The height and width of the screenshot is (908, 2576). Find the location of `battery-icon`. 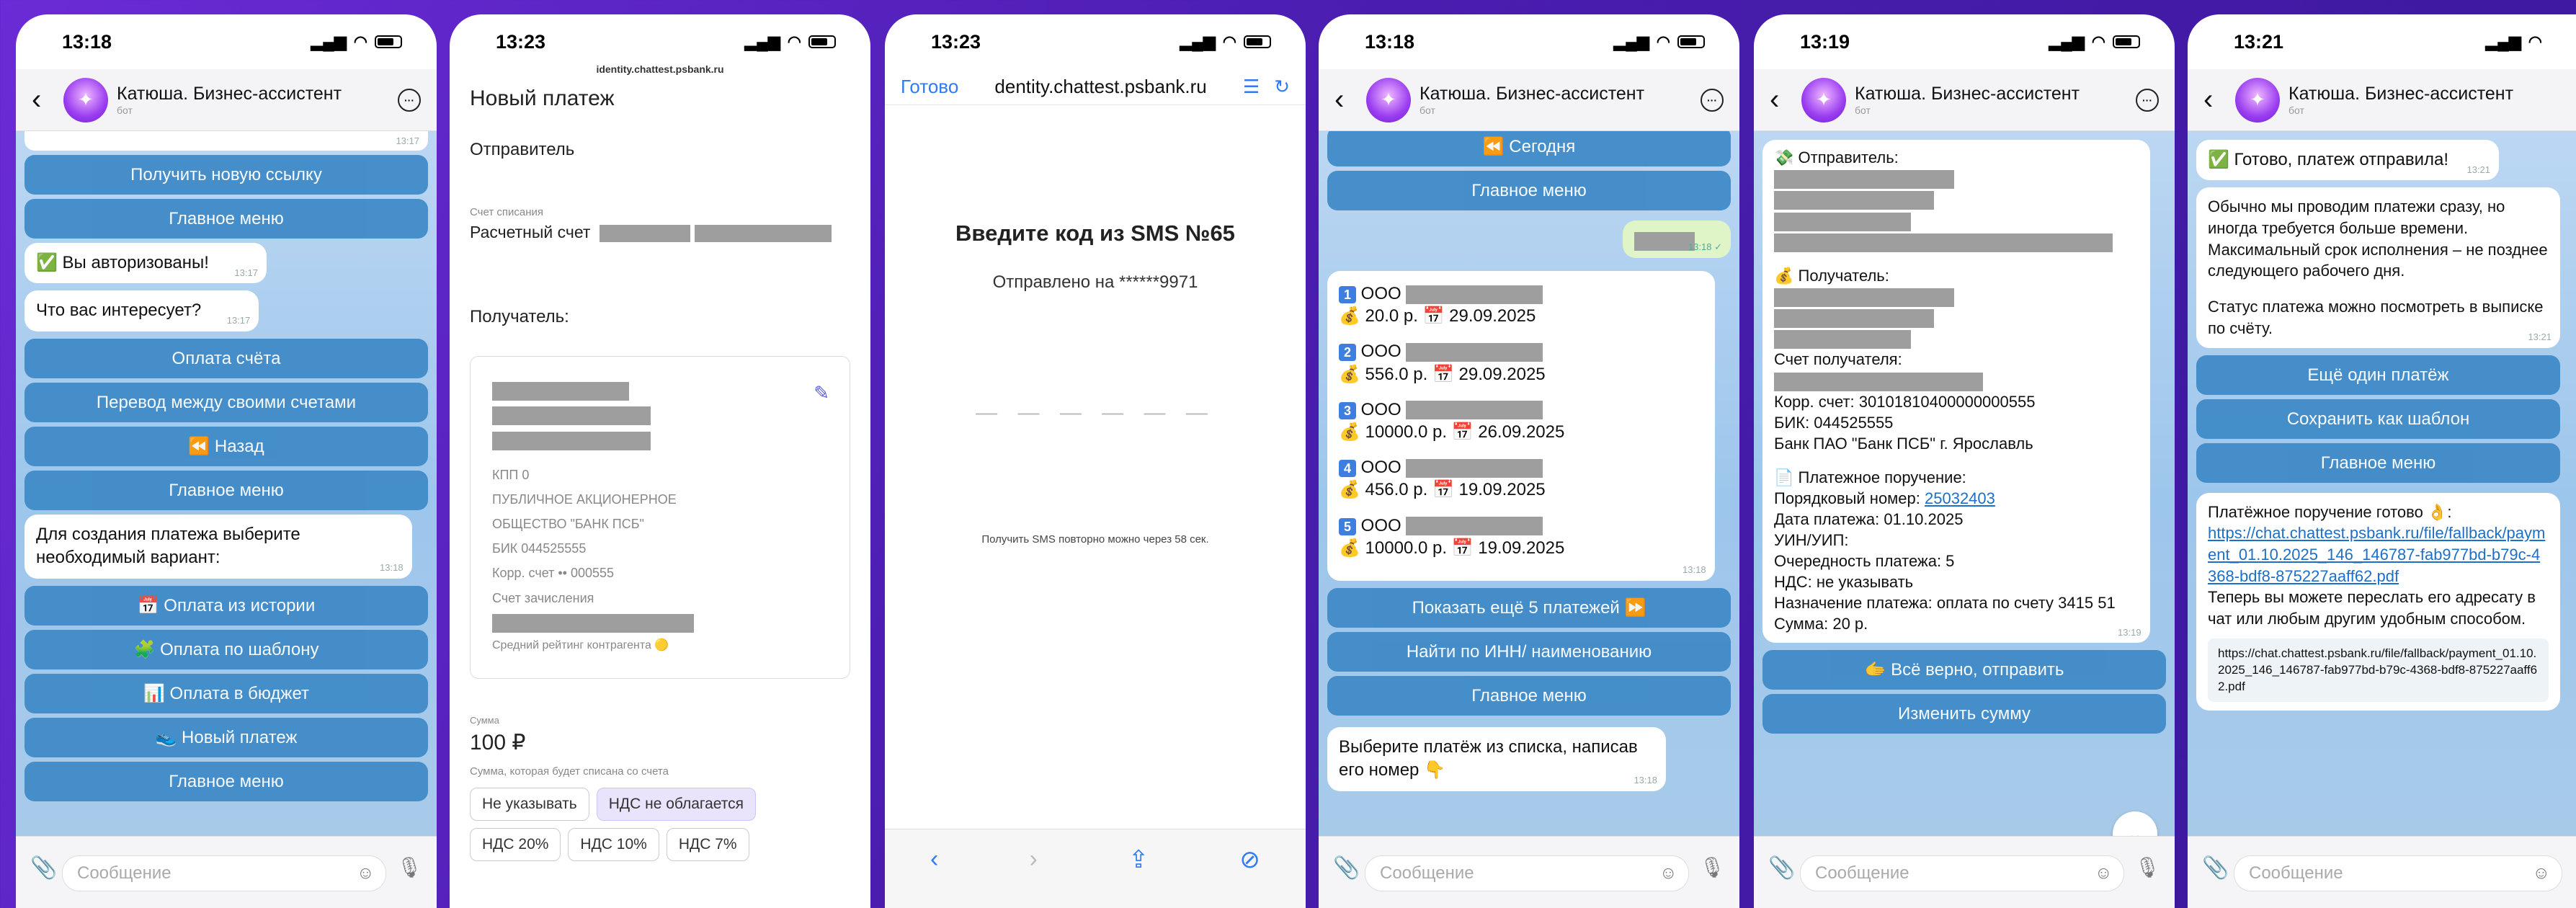

battery-icon is located at coordinates (388, 41).